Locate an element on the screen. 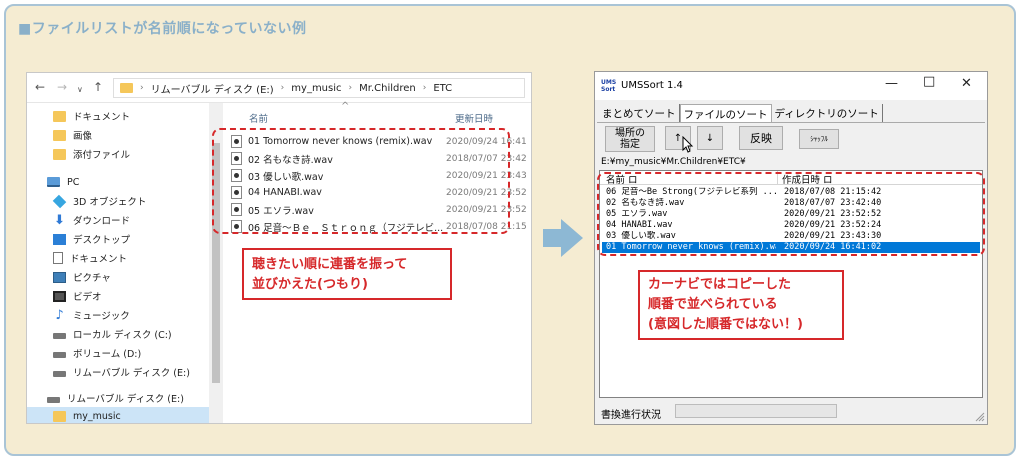 The image size is (1024, 465). tab-strip: まとめてソート ファイルのソート ディレクトリのソート is located at coordinates (741, 113).